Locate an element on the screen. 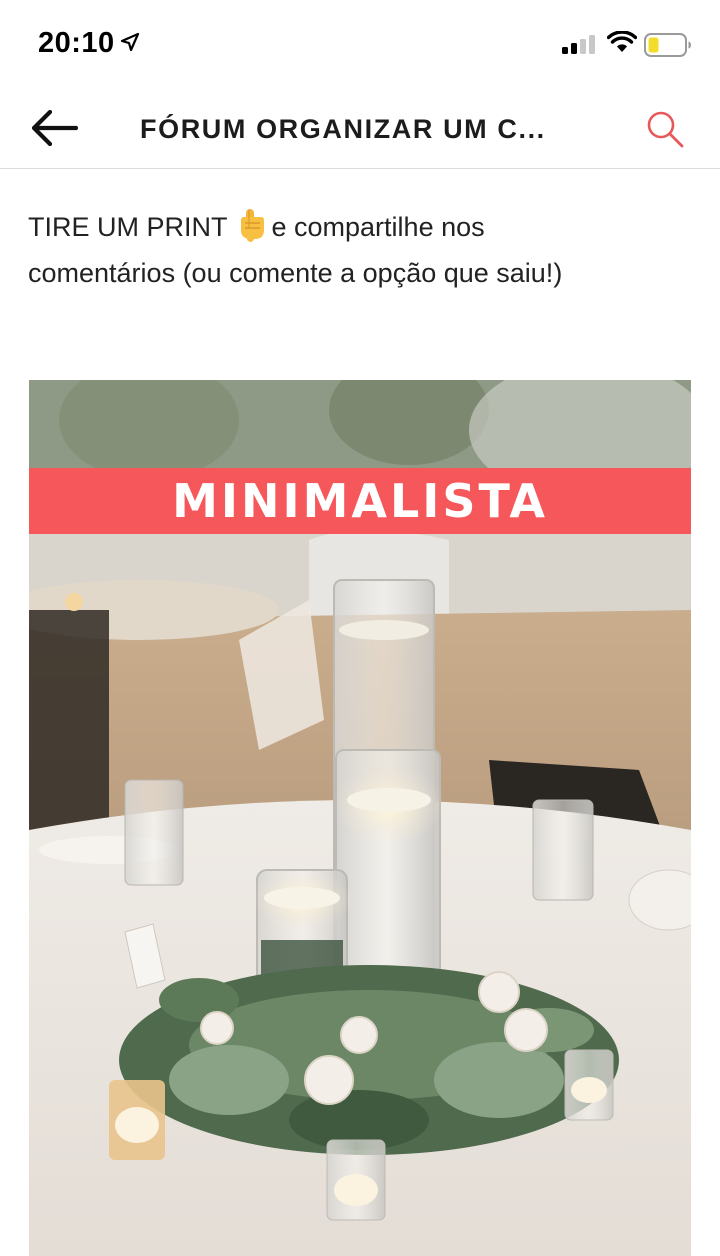 The width and height of the screenshot is (720, 1256). back-button is located at coordinates (54, 128).